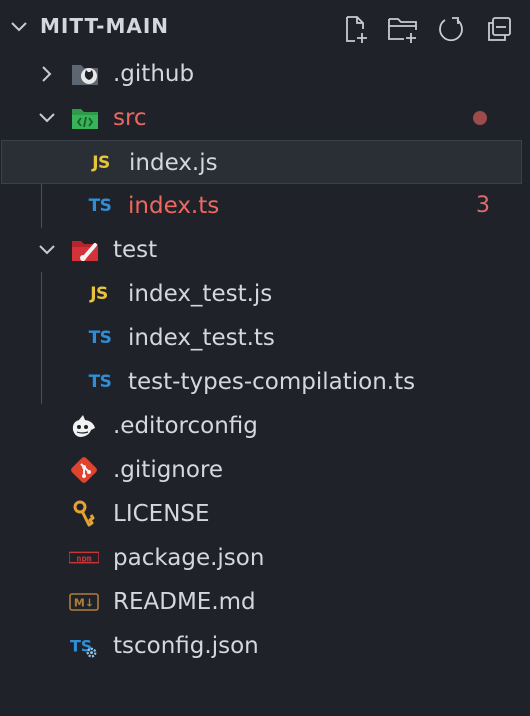 The width and height of the screenshot is (530, 716). I want to click on refresh-button, so click(451, 29).